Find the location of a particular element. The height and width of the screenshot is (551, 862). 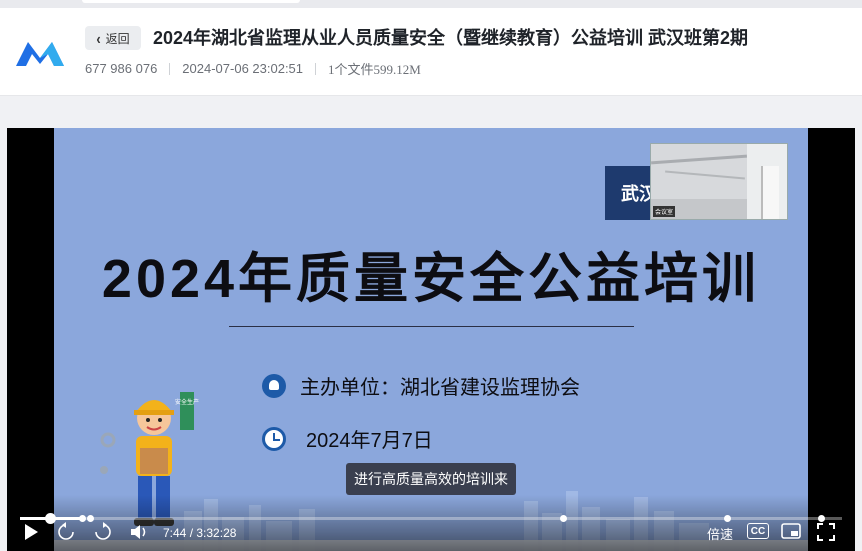

organization-icon is located at coordinates (274, 385).